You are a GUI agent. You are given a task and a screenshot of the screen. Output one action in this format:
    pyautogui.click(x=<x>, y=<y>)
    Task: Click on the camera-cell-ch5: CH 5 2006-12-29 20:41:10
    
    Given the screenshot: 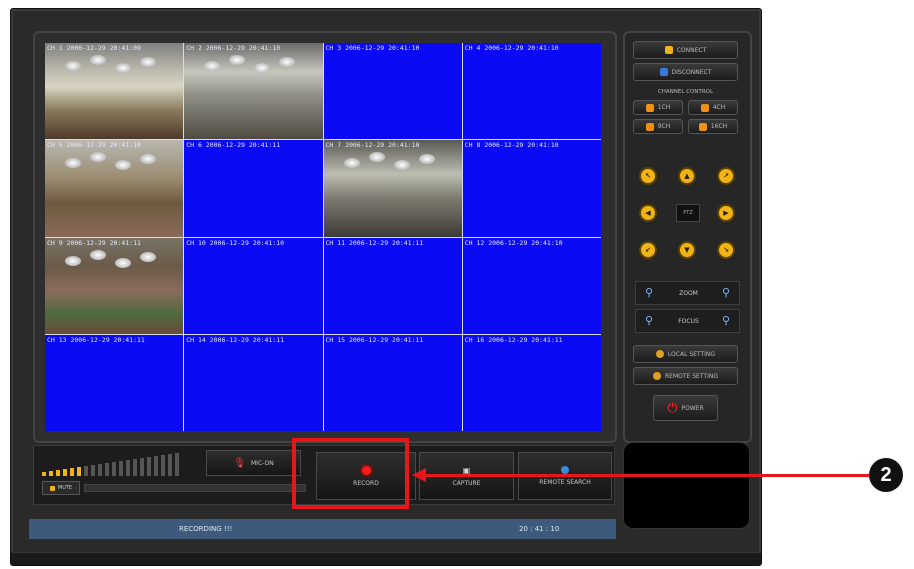 What is the action you would take?
    pyautogui.click(x=114, y=188)
    